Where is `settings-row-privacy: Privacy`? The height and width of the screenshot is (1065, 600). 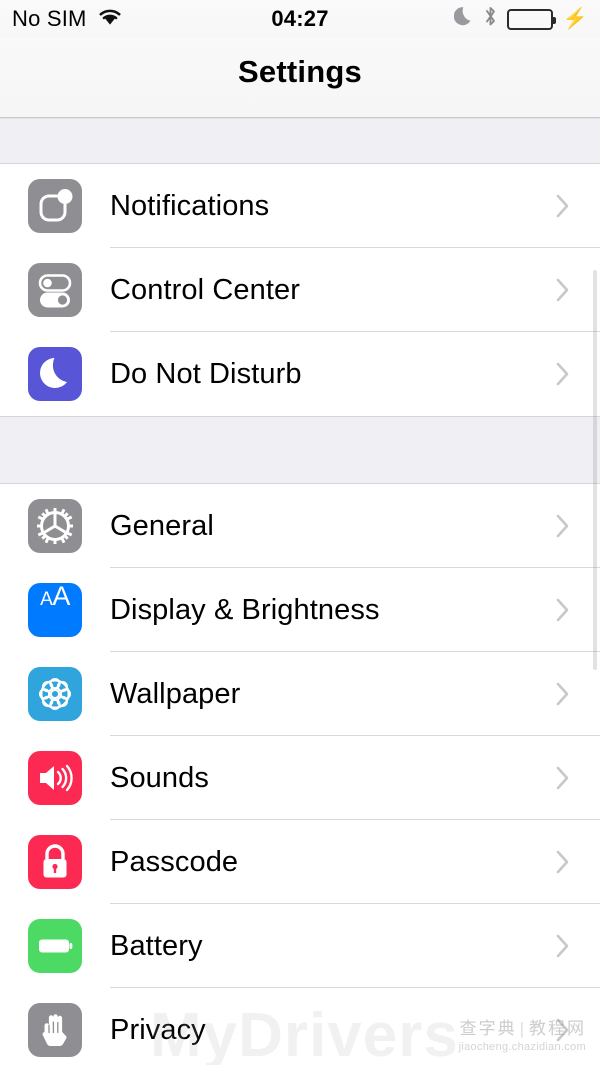
settings-row-privacy: Privacy is located at coordinates (300, 1026).